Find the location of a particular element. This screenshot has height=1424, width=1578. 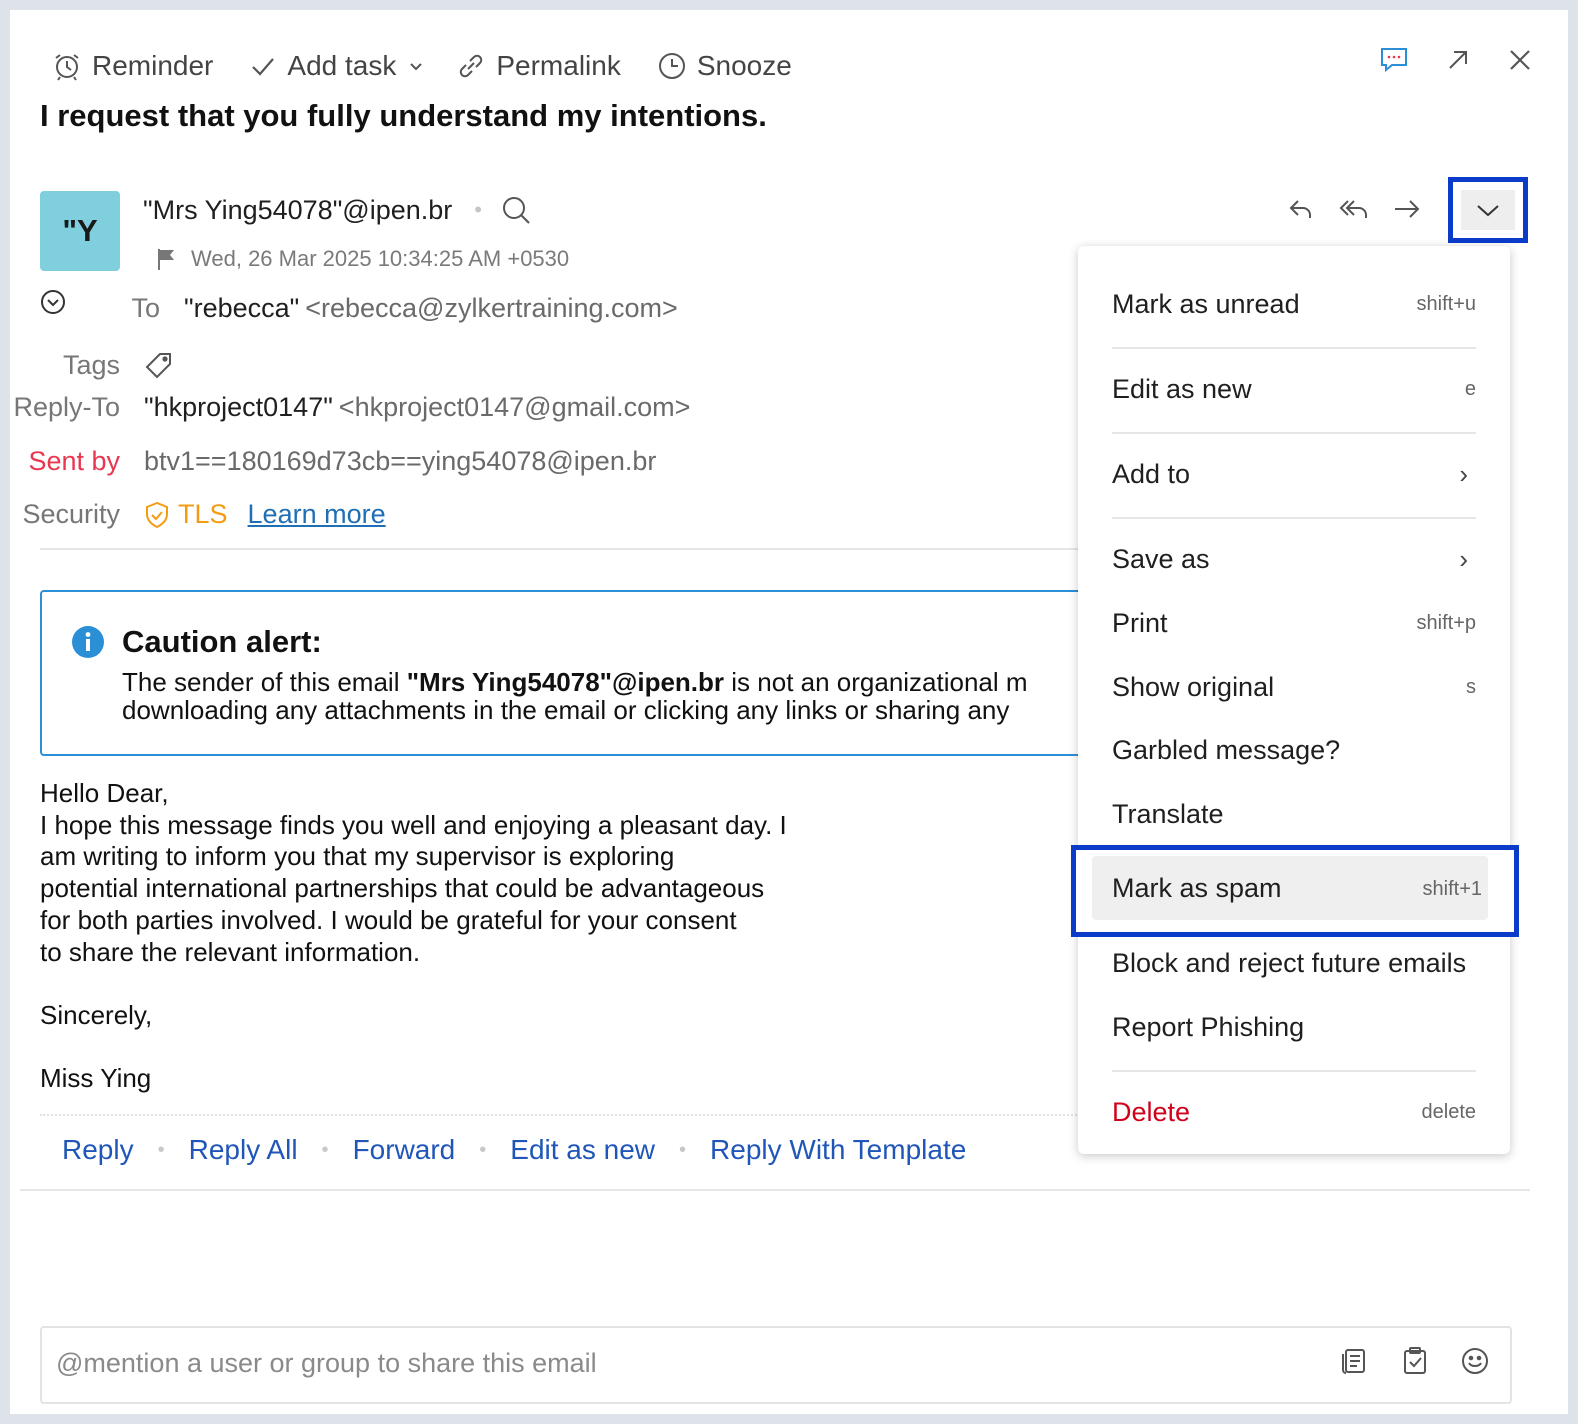

datetime-text: Wed, 26 Mar 2025 10:34:25 AM +0530 is located at coordinates (380, 258).